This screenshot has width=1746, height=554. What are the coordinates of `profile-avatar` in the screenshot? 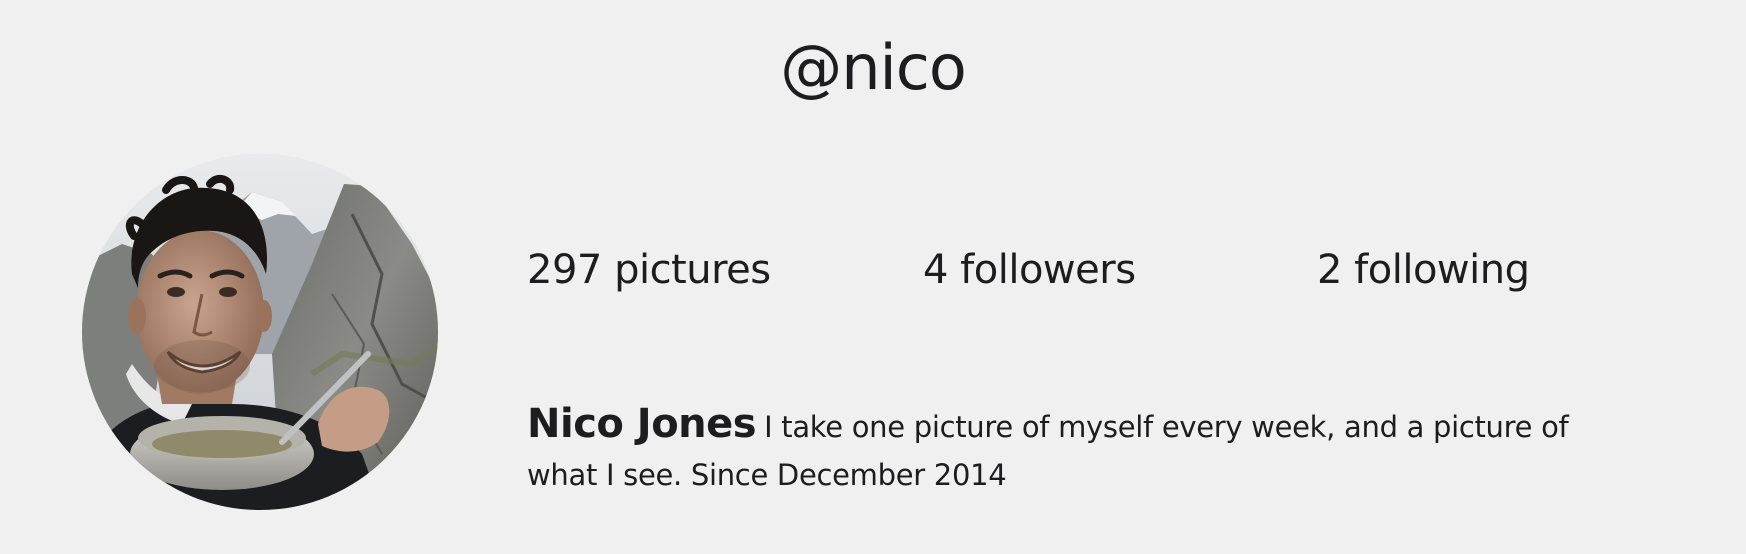 It's located at (260, 332).